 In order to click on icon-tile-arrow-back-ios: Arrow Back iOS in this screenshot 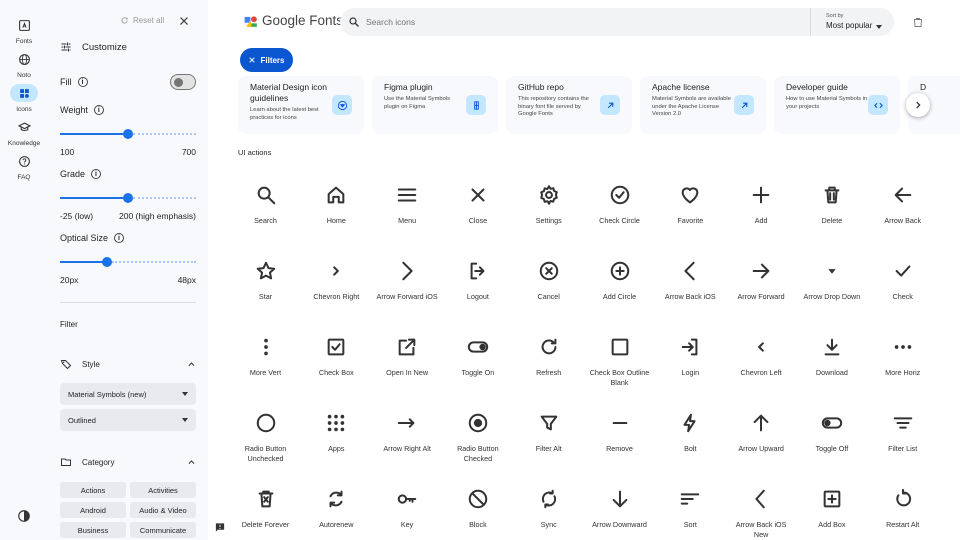, I will do `click(690, 290)`.